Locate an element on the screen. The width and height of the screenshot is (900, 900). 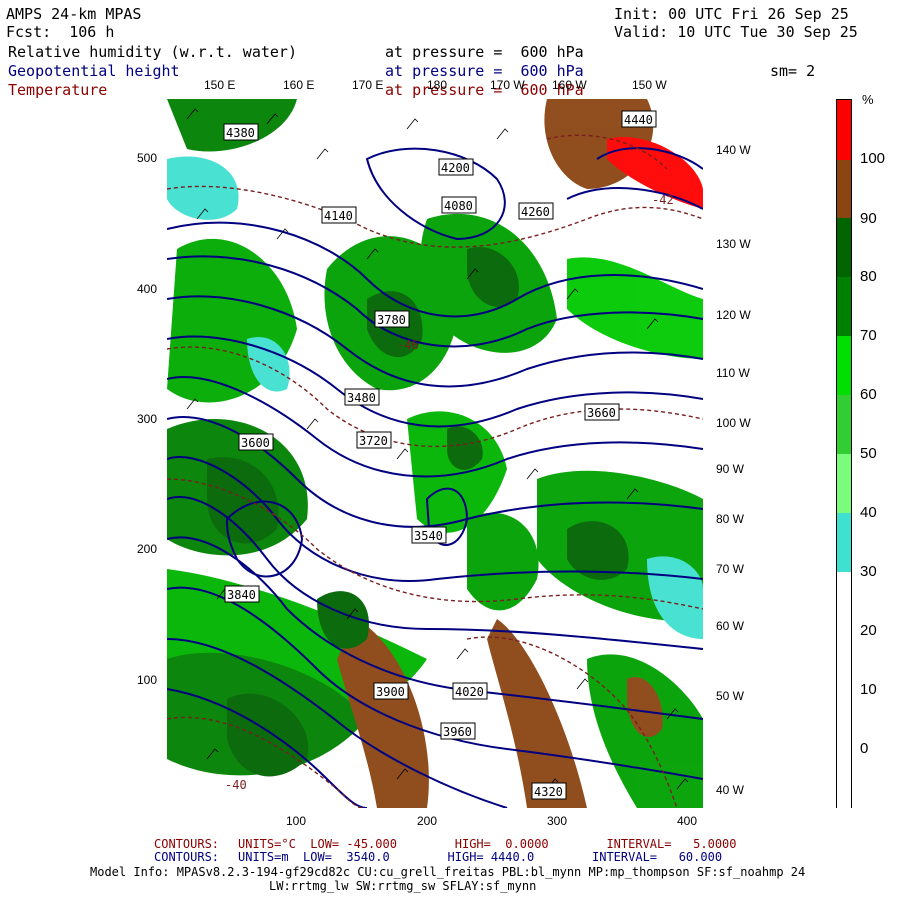
model-info-line2: LW:rrtmg_lw SW:rrtmg_sw SFLAY:sf_mynn is located at coordinates (403, 886).